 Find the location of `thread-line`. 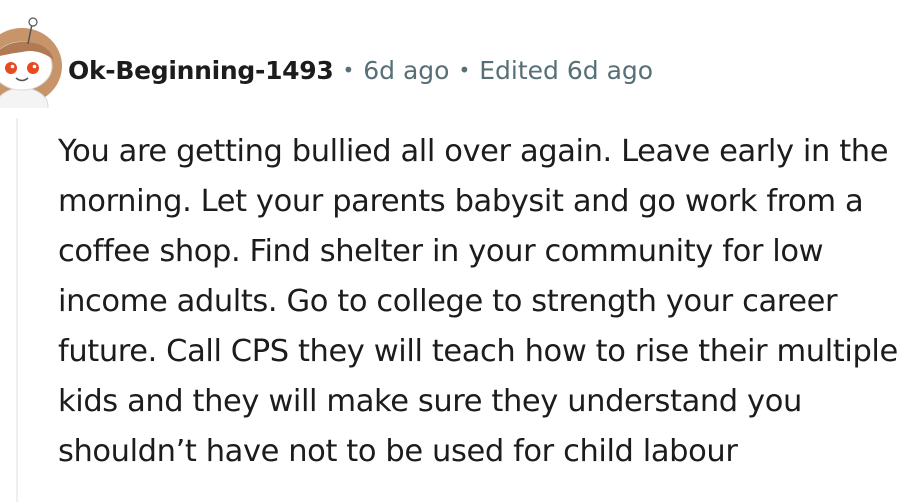

thread-line is located at coordinates (17, 310).